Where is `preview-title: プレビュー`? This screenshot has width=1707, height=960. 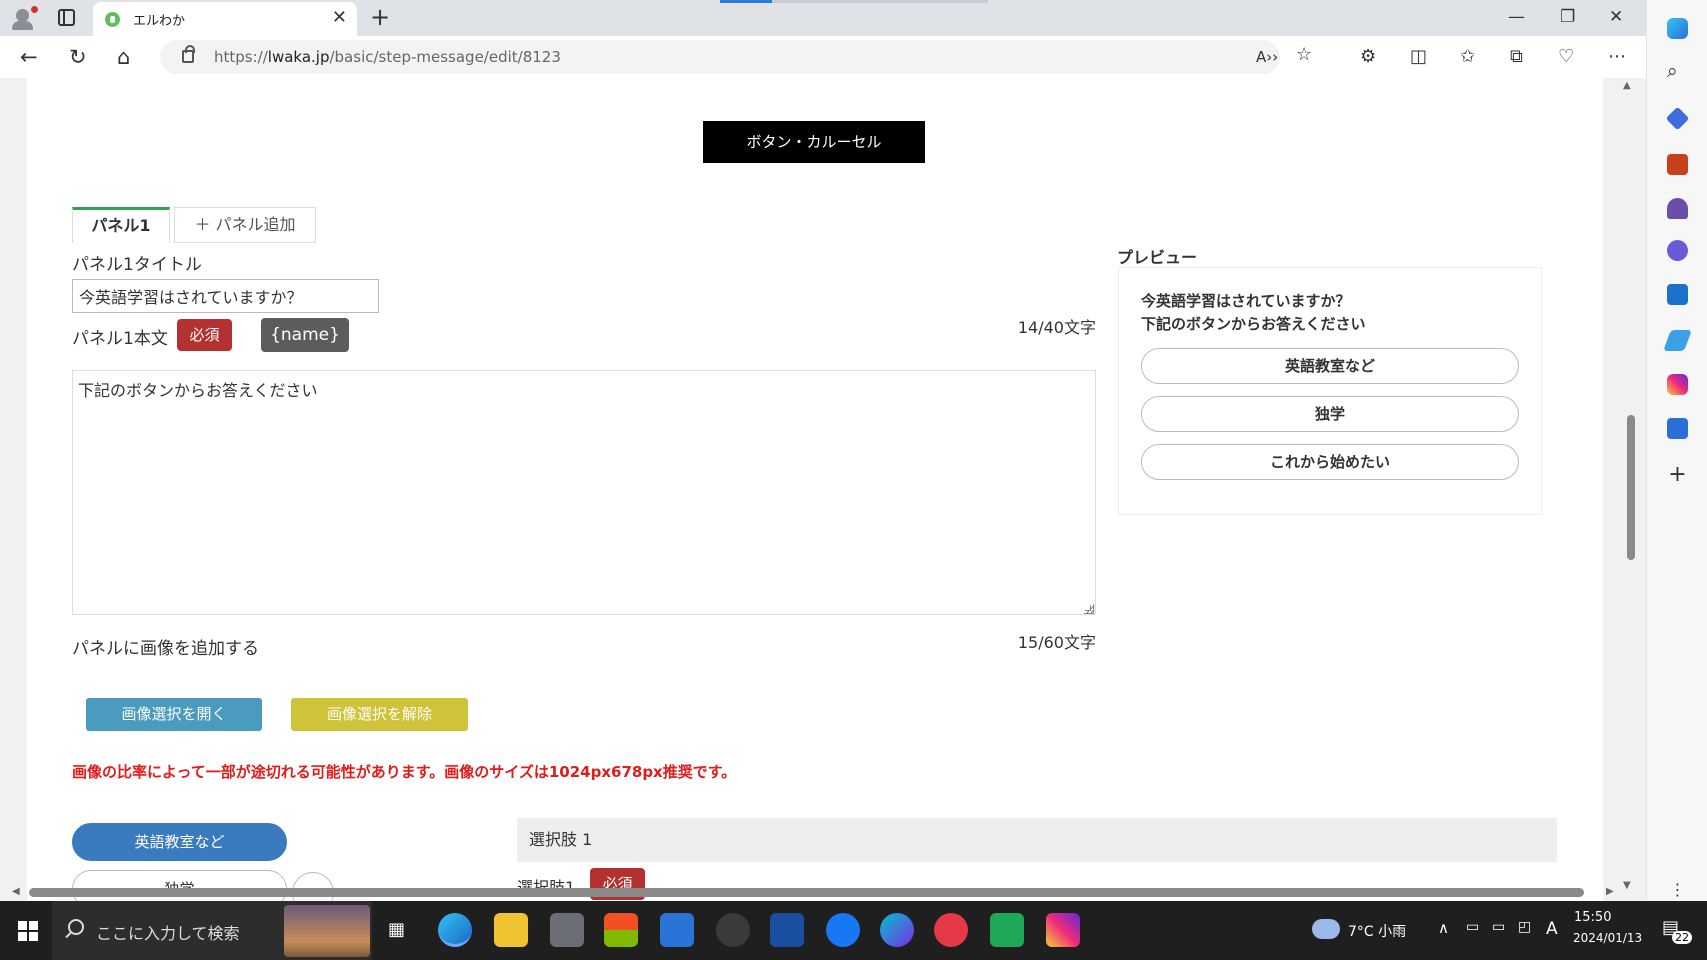
preview-title: プレビュー is located at coordinates (1157, 257).